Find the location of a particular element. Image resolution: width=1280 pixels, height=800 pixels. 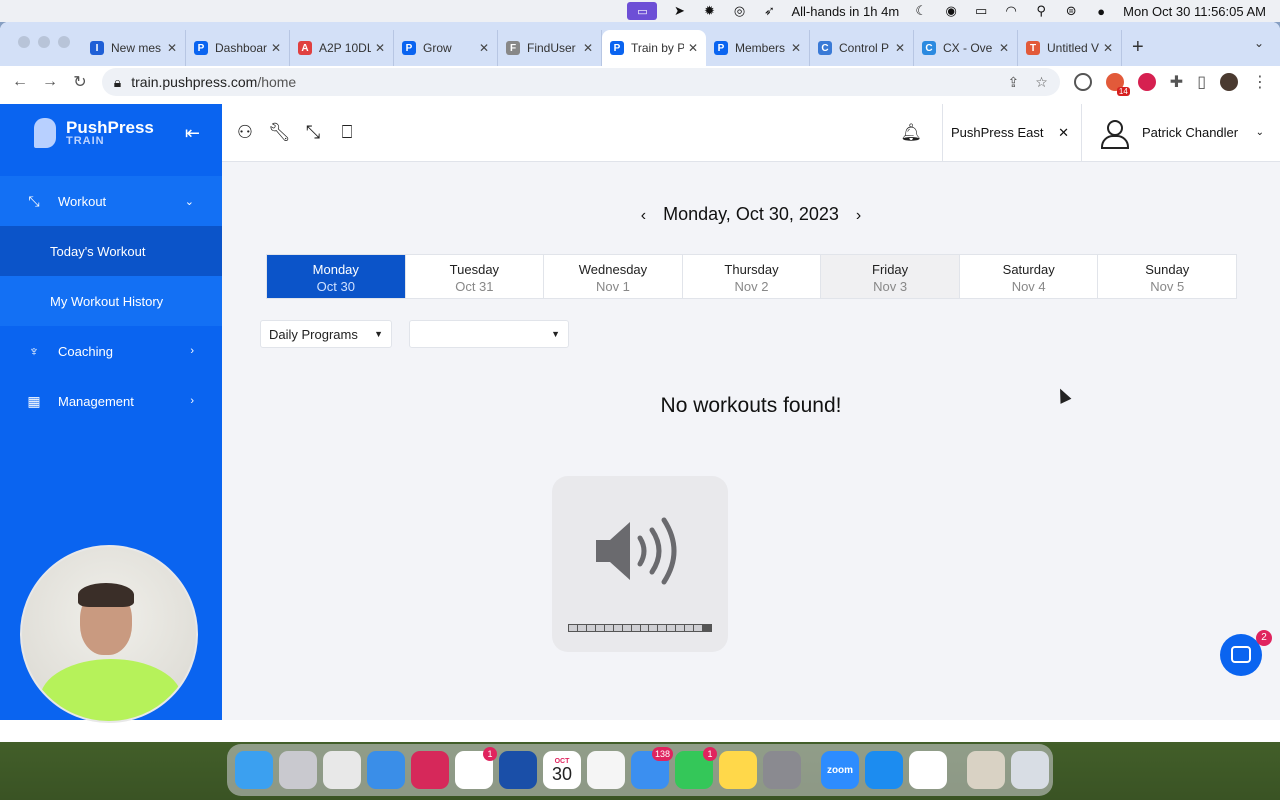

browser-tab: P Train by P ✕ is located at coordinates (654, 48).